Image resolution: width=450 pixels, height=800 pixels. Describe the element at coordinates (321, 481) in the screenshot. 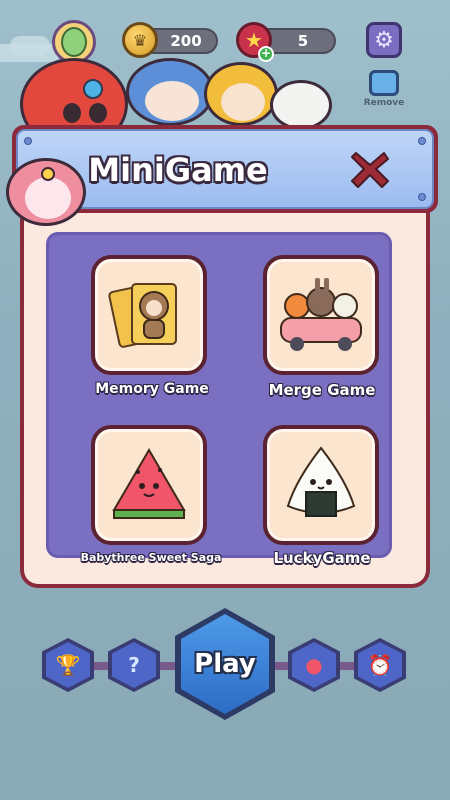

I see `onigiri-icon` at that location.